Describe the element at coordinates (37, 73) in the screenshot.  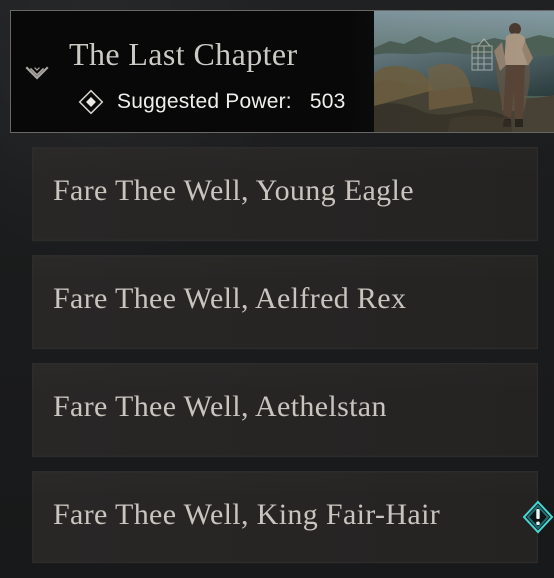
I see `chevron-down-icon` at that location.